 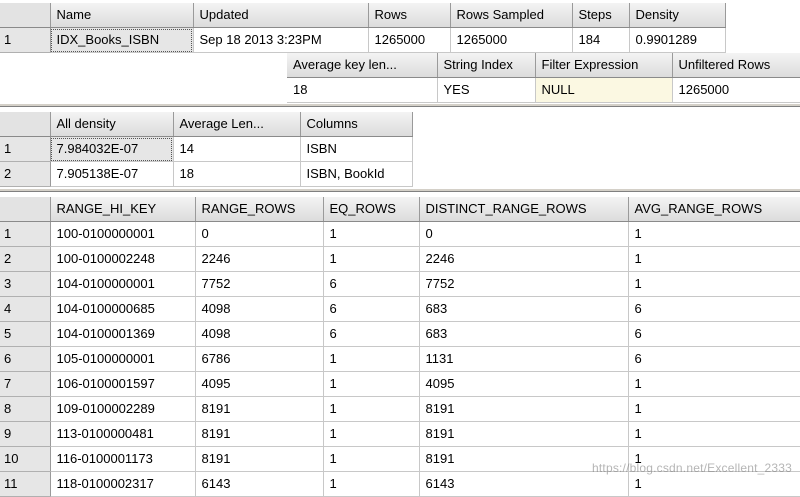 What do you see at coordinates (123, 209) in the screenshot?
I see `column-header-range-hi-key: RANGE_HI_KEY` at bounding box center [123, 209].